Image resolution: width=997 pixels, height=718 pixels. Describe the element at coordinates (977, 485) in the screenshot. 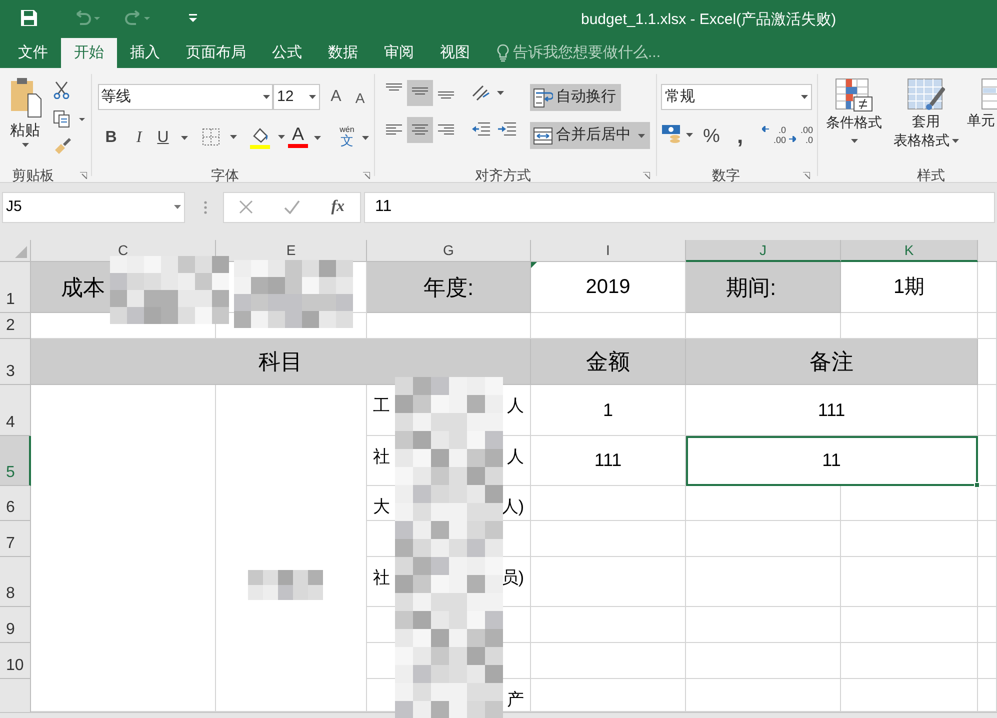

I see `fill-handle` at that location.